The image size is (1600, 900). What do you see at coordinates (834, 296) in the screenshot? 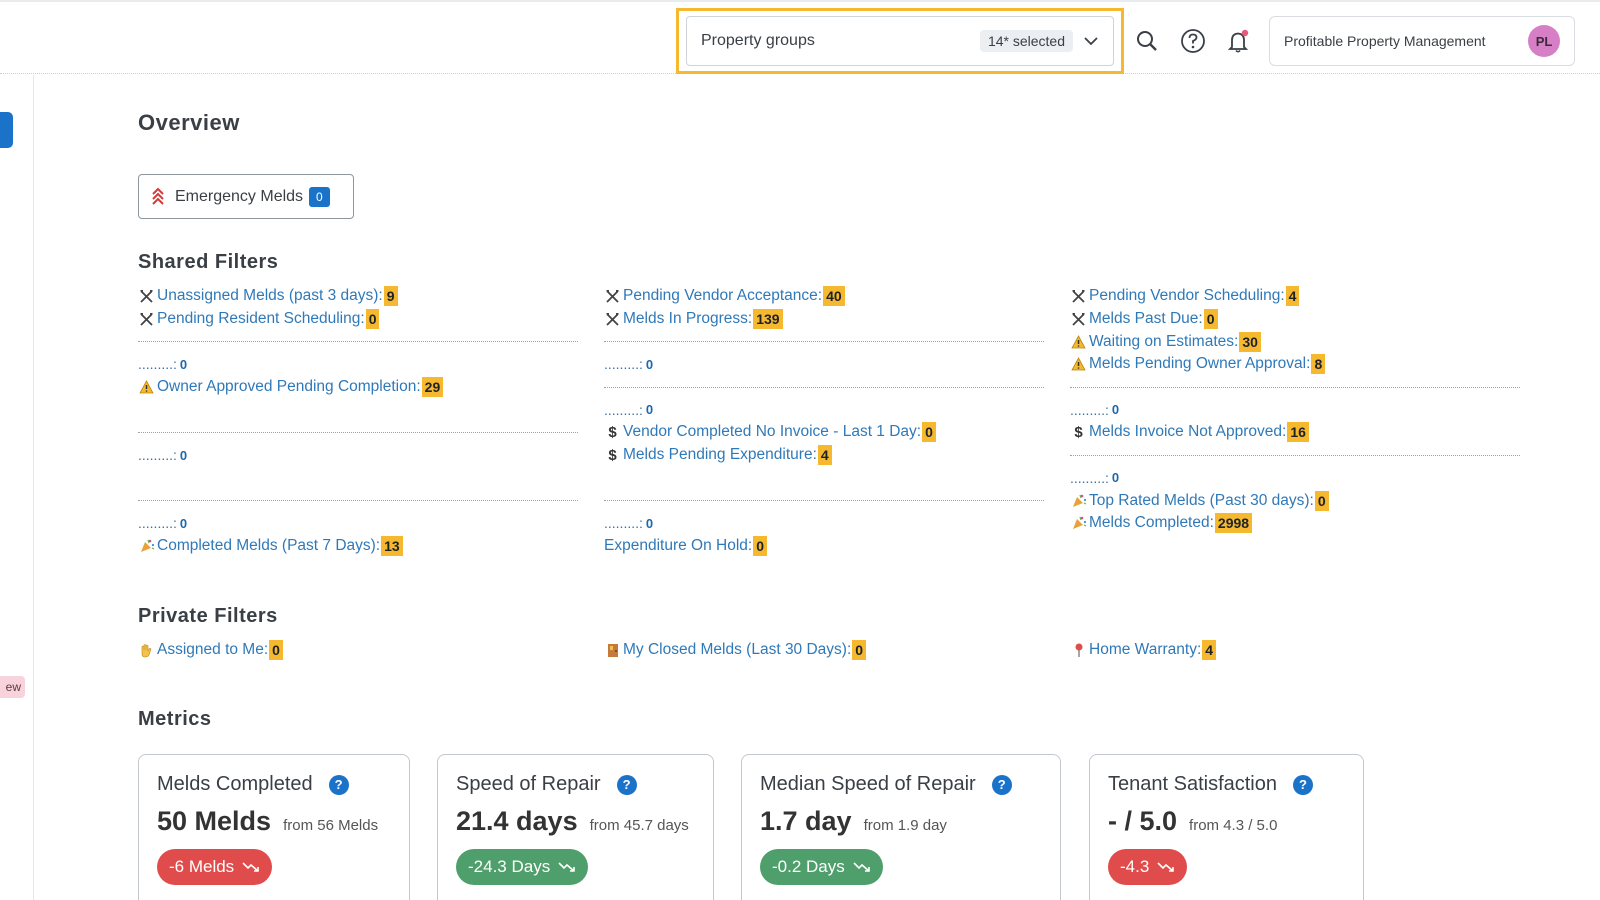
I see `filter-count: 40` at bounding box center [834, 296].